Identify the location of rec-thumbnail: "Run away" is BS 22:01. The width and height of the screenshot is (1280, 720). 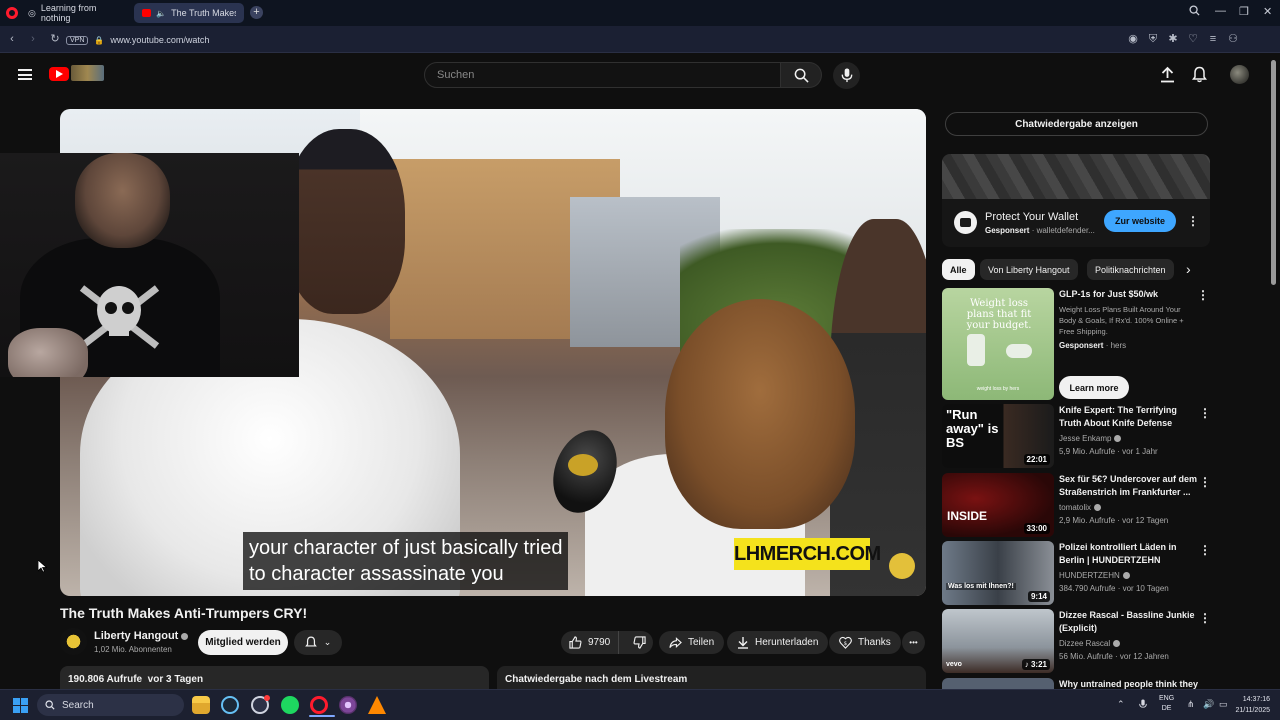
(998, 436).